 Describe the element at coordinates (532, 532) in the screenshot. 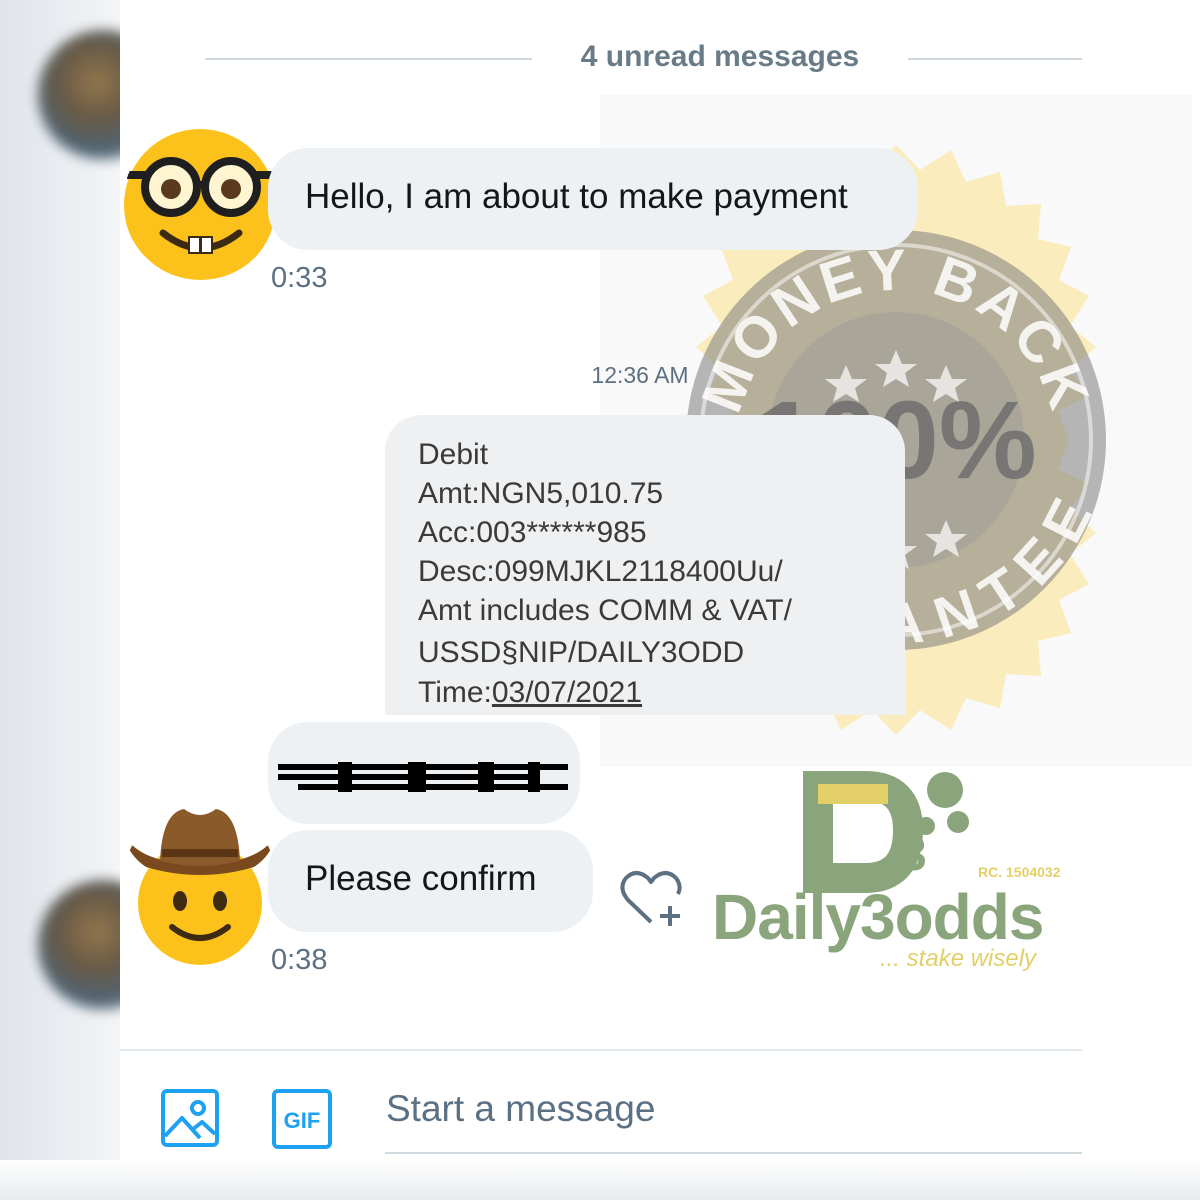

I see `sms-line-account: Acc:003******985` at that location.